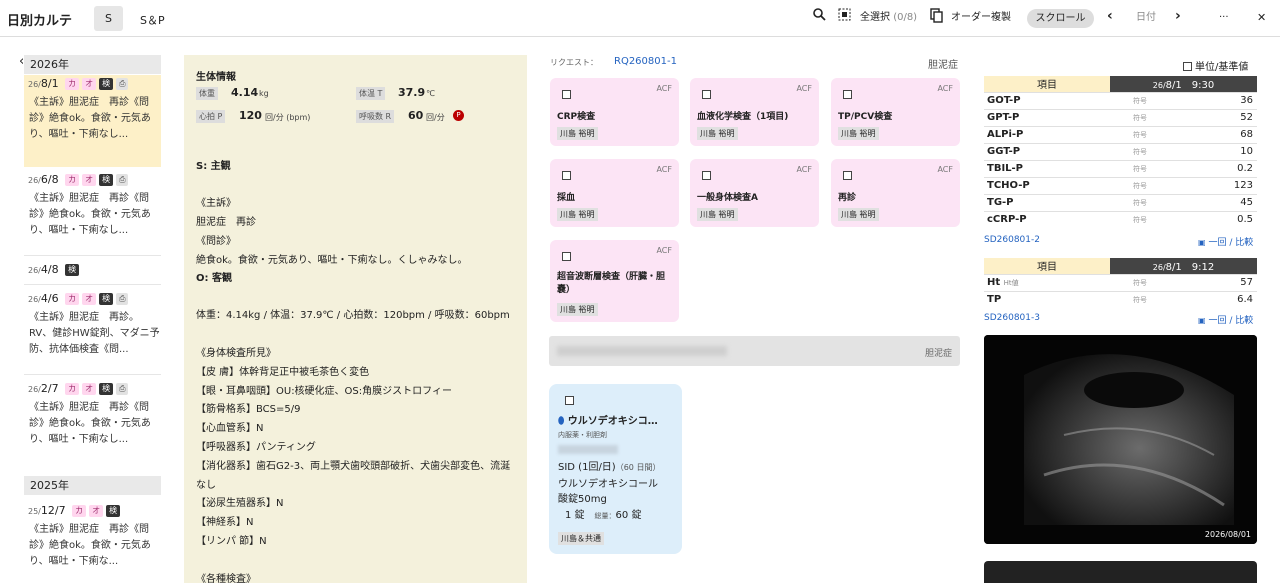 This screenshot has height=583, width=1280. I want to click on collapsed-request-row: 胆泥症, so click(754, 351).